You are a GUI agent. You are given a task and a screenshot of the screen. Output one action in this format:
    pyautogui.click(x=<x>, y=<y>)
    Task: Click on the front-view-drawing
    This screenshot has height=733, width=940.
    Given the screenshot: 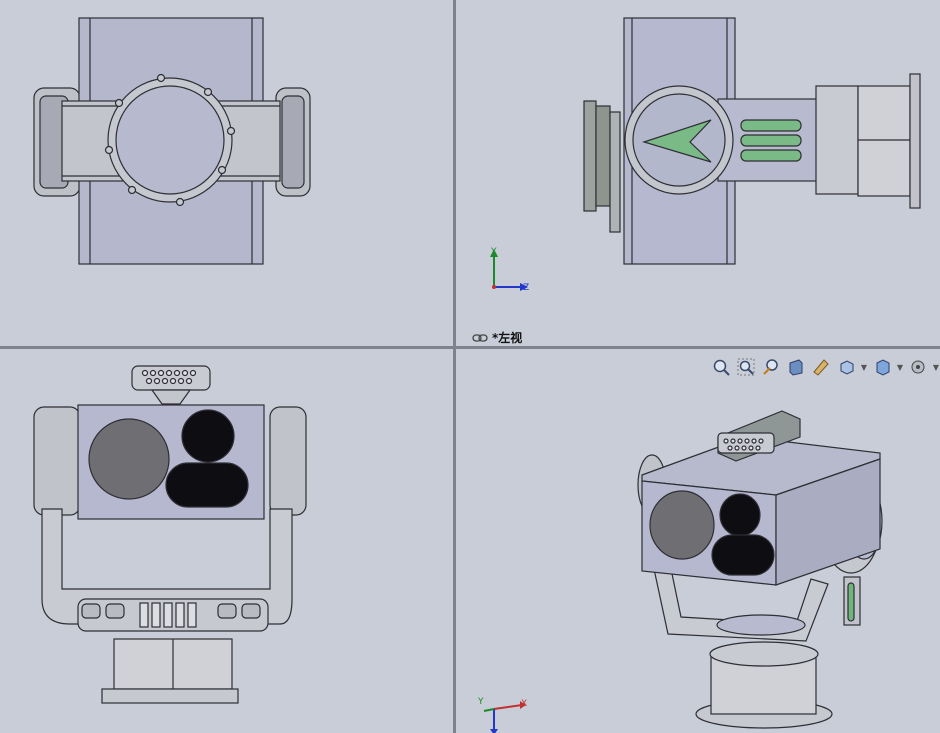 What is the action you would take?
    pyautogui.click(x=170, y=534)
    